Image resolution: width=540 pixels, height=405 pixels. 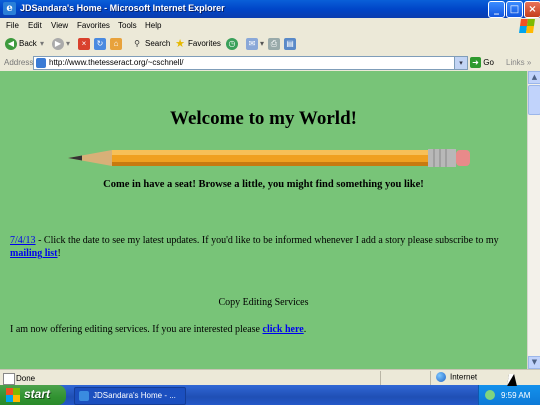 I want to click on refresh-button: ↻, so click(x=101, y=44).